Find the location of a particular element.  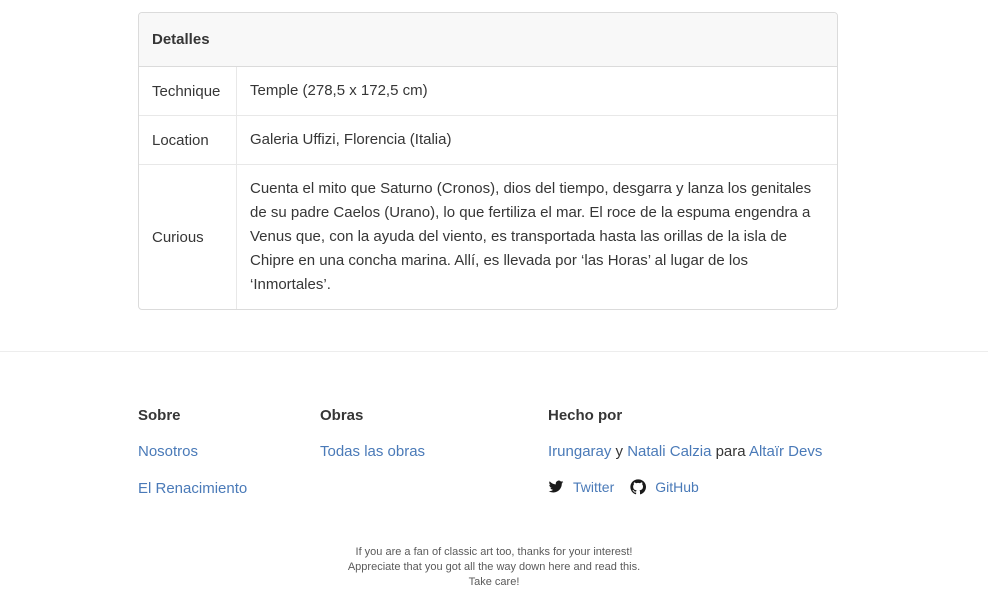

row-label-curious: Curious is located at coordinates (188, 237).